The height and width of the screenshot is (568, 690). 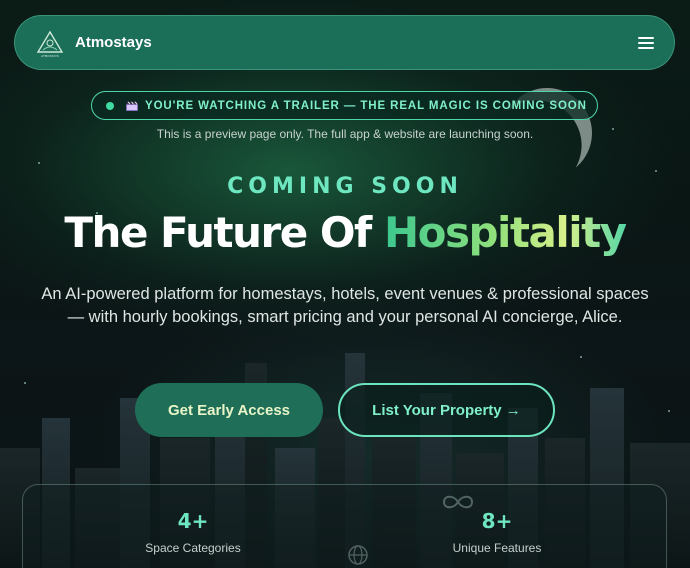 I want to click on page-title: The Future Of Hospitality, so click(x=345, y=232).